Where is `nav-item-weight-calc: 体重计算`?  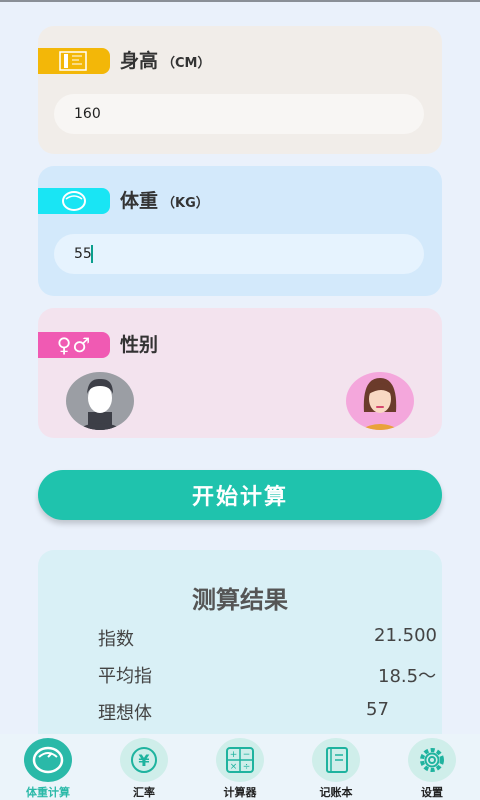
nav-item-weight-calc: 体重计算 is located at coordinates (48, 767).